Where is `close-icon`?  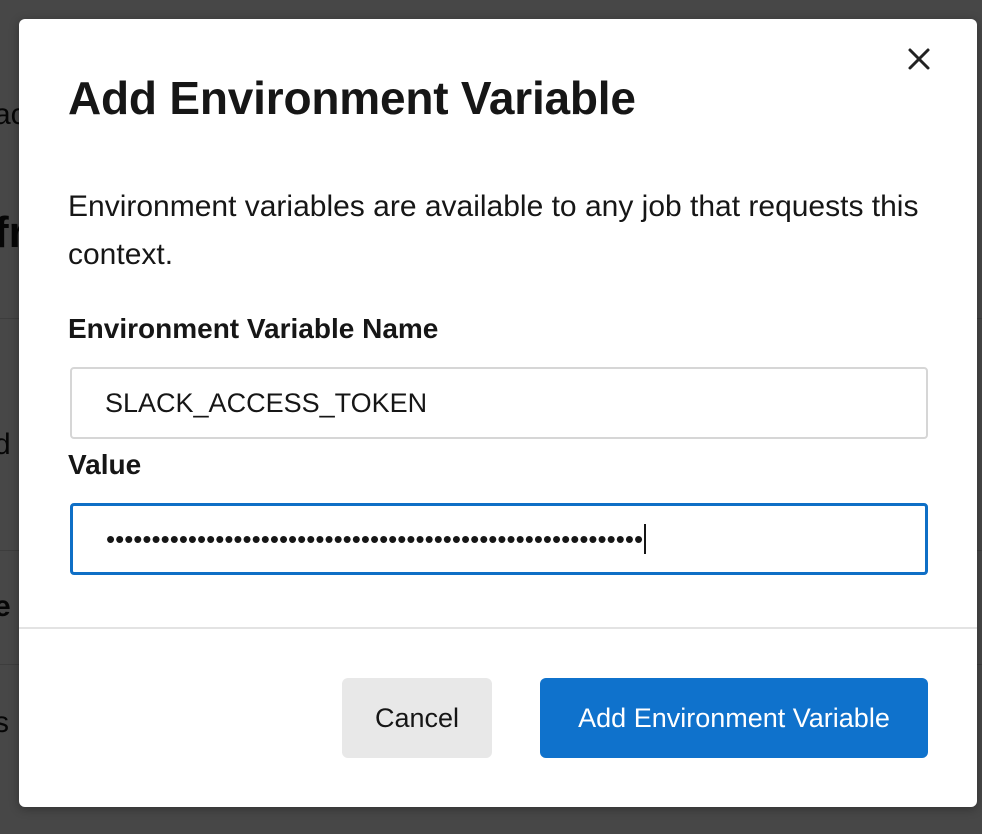
close-icon is located at coordinates (919, 59).